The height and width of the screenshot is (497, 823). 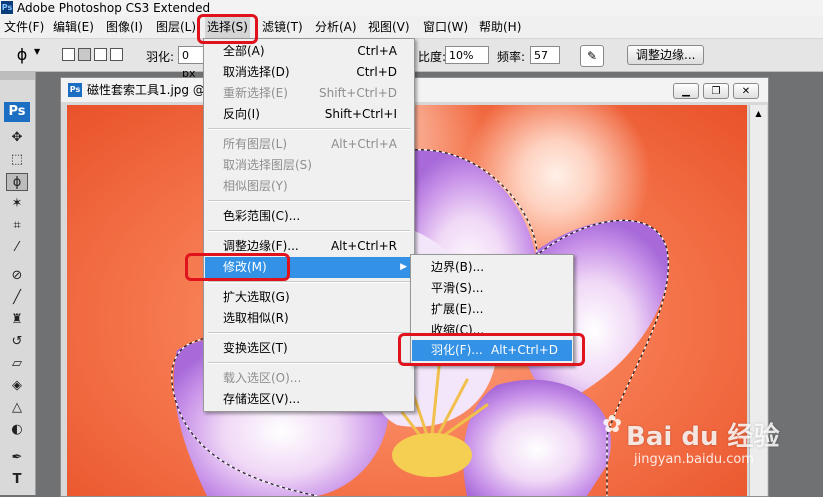 I want to click on restore-button: ❐, so click(x=716, y=91).